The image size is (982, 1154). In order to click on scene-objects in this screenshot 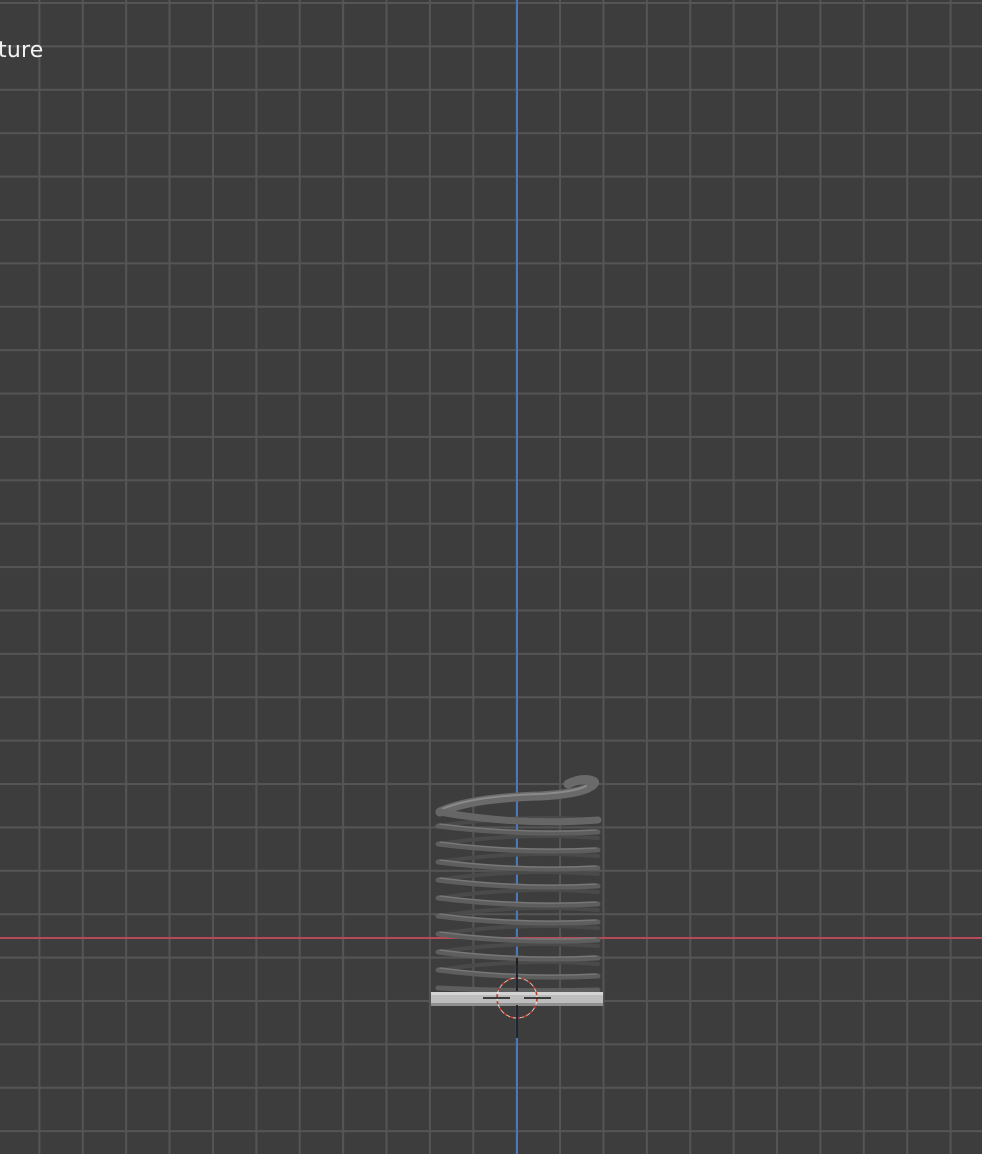, I will do `click(517, 906)`.